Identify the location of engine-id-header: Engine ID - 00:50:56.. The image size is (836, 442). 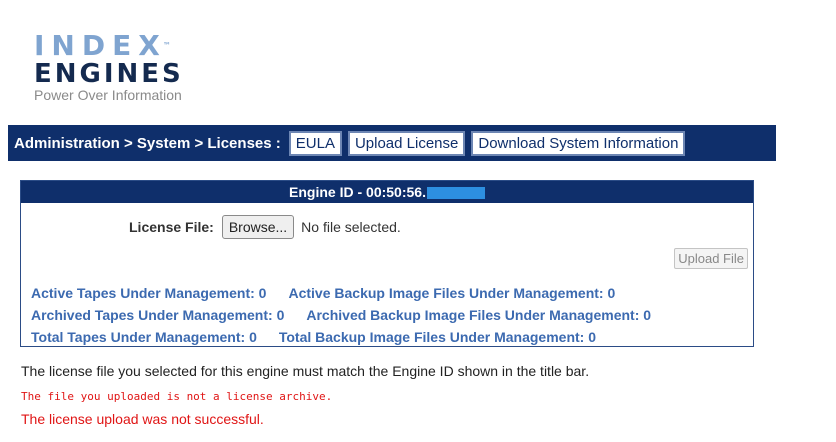
(387, 192).